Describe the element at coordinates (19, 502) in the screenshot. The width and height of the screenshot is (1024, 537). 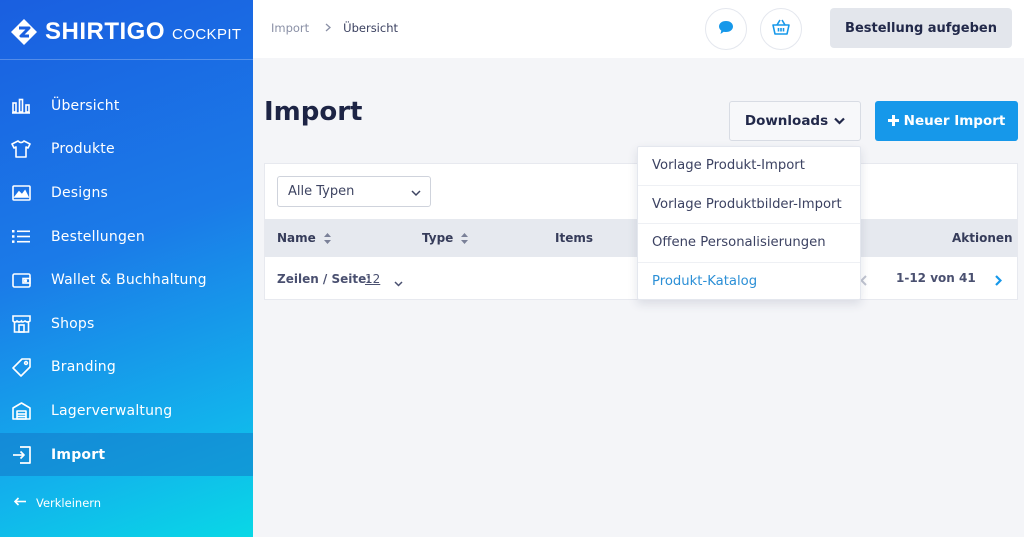
I see `arrow-left-icon` at that location.